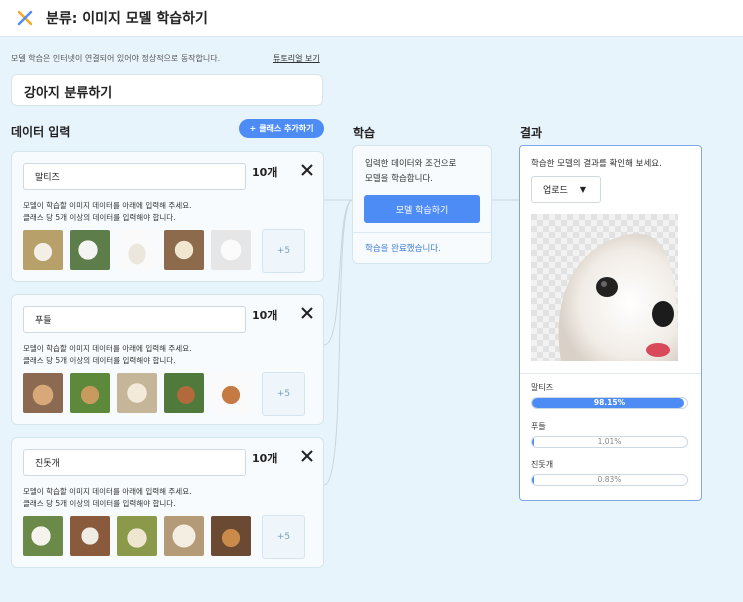  I want to click on prediction-bar: 98.15%, so click(609, 403).